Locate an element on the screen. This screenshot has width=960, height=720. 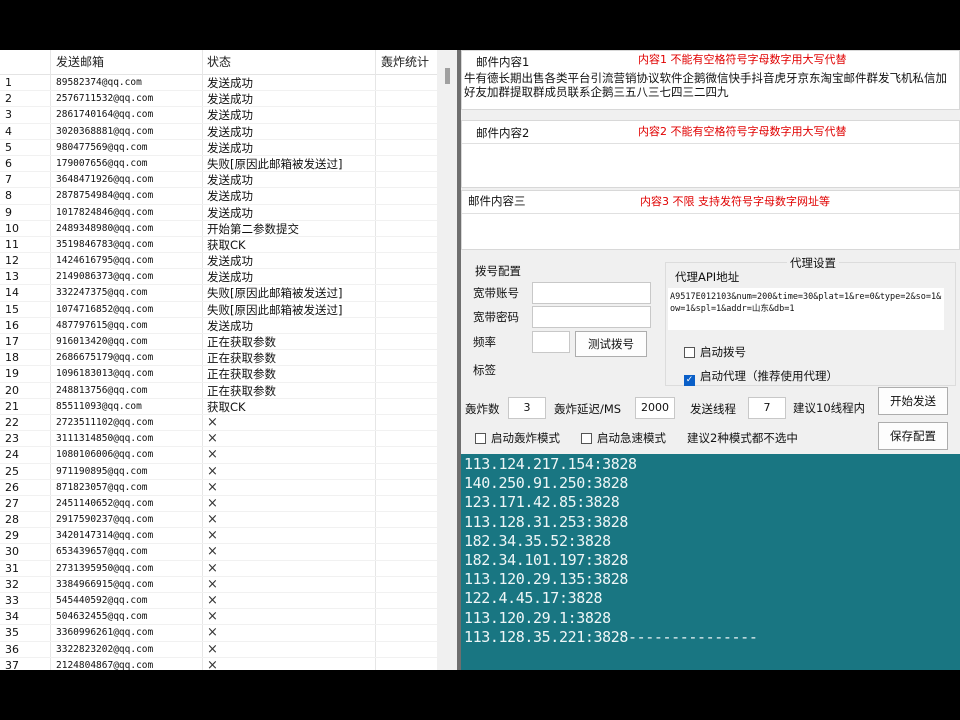
row-number: 6 is located at coordinates (8, 163).